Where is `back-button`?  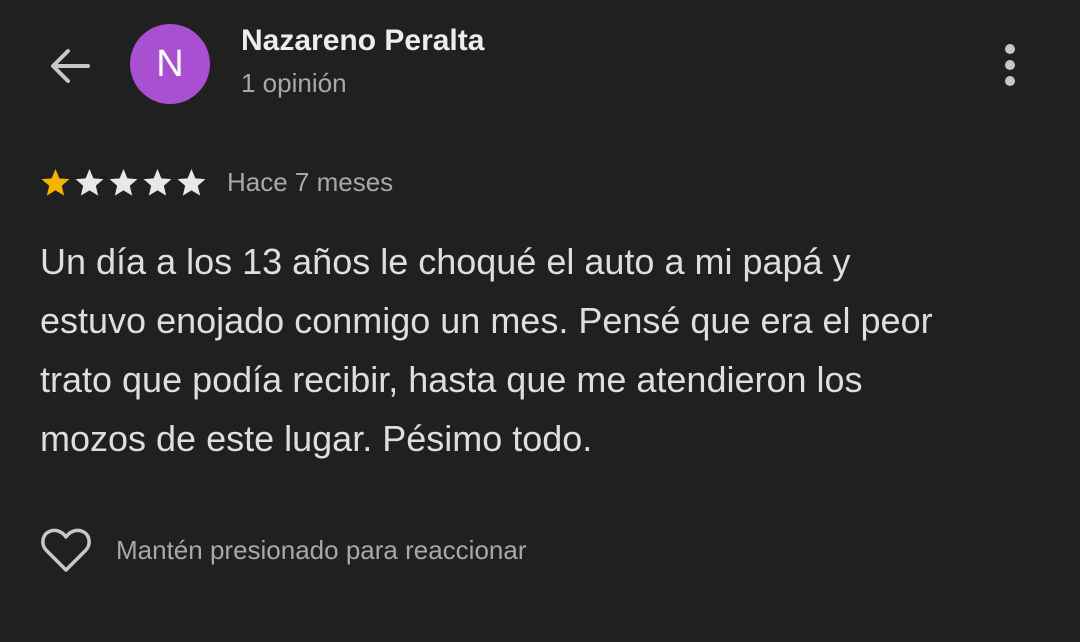
back-button is located at coordinates (70, 66).